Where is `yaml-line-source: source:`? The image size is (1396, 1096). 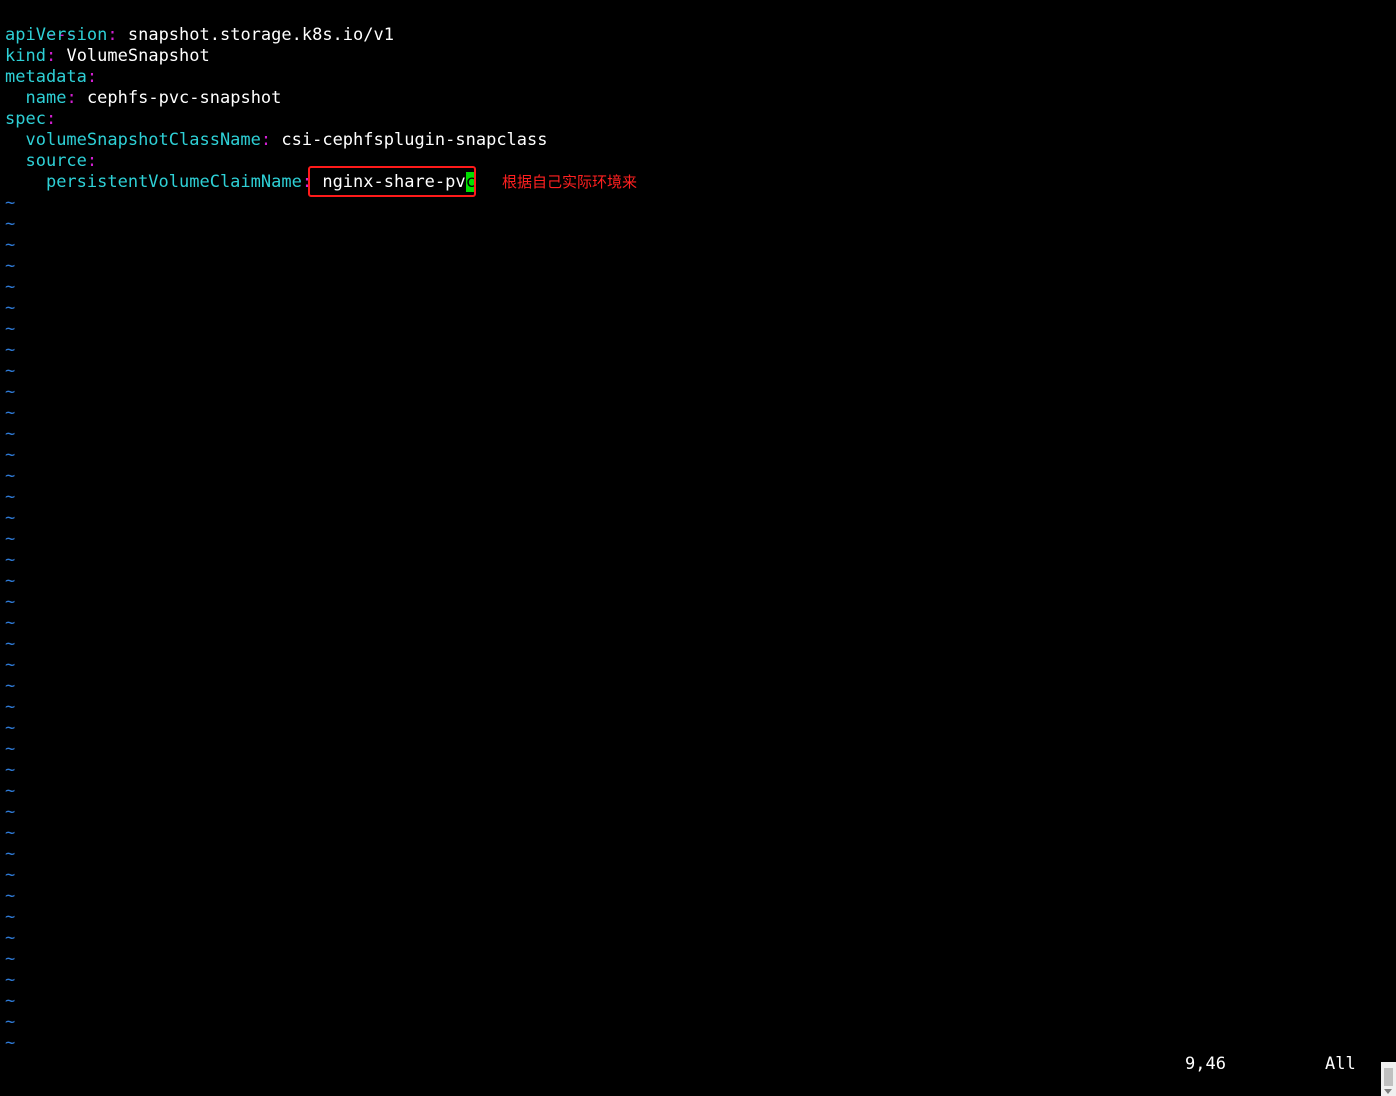
yaml-line-source: source: is located at coordinates (61, 161).